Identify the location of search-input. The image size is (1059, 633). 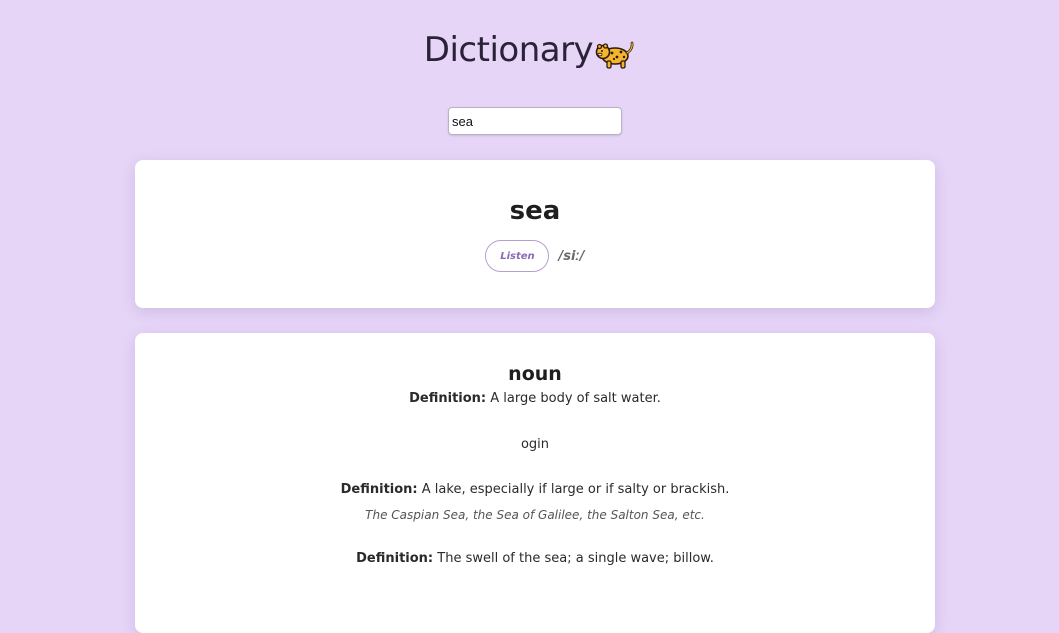
(535, 121).